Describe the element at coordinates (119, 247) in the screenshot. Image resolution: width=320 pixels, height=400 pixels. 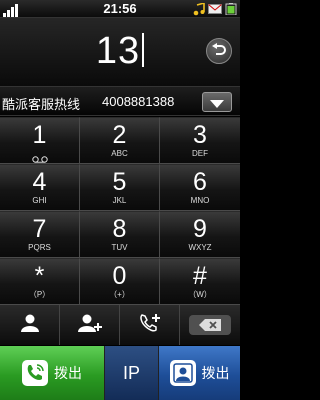
I see `key-letters: TUV` at that location.